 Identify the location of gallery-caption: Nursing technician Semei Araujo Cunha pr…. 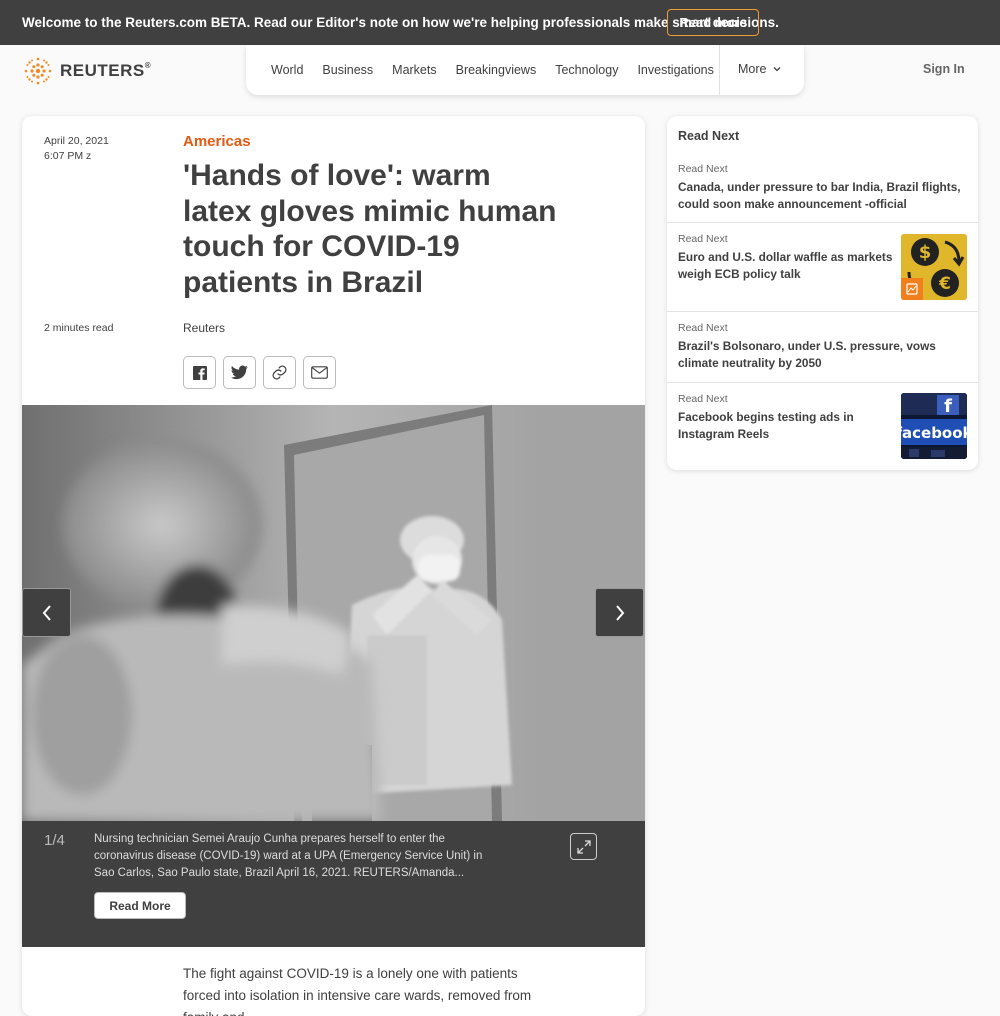
(288, 856).